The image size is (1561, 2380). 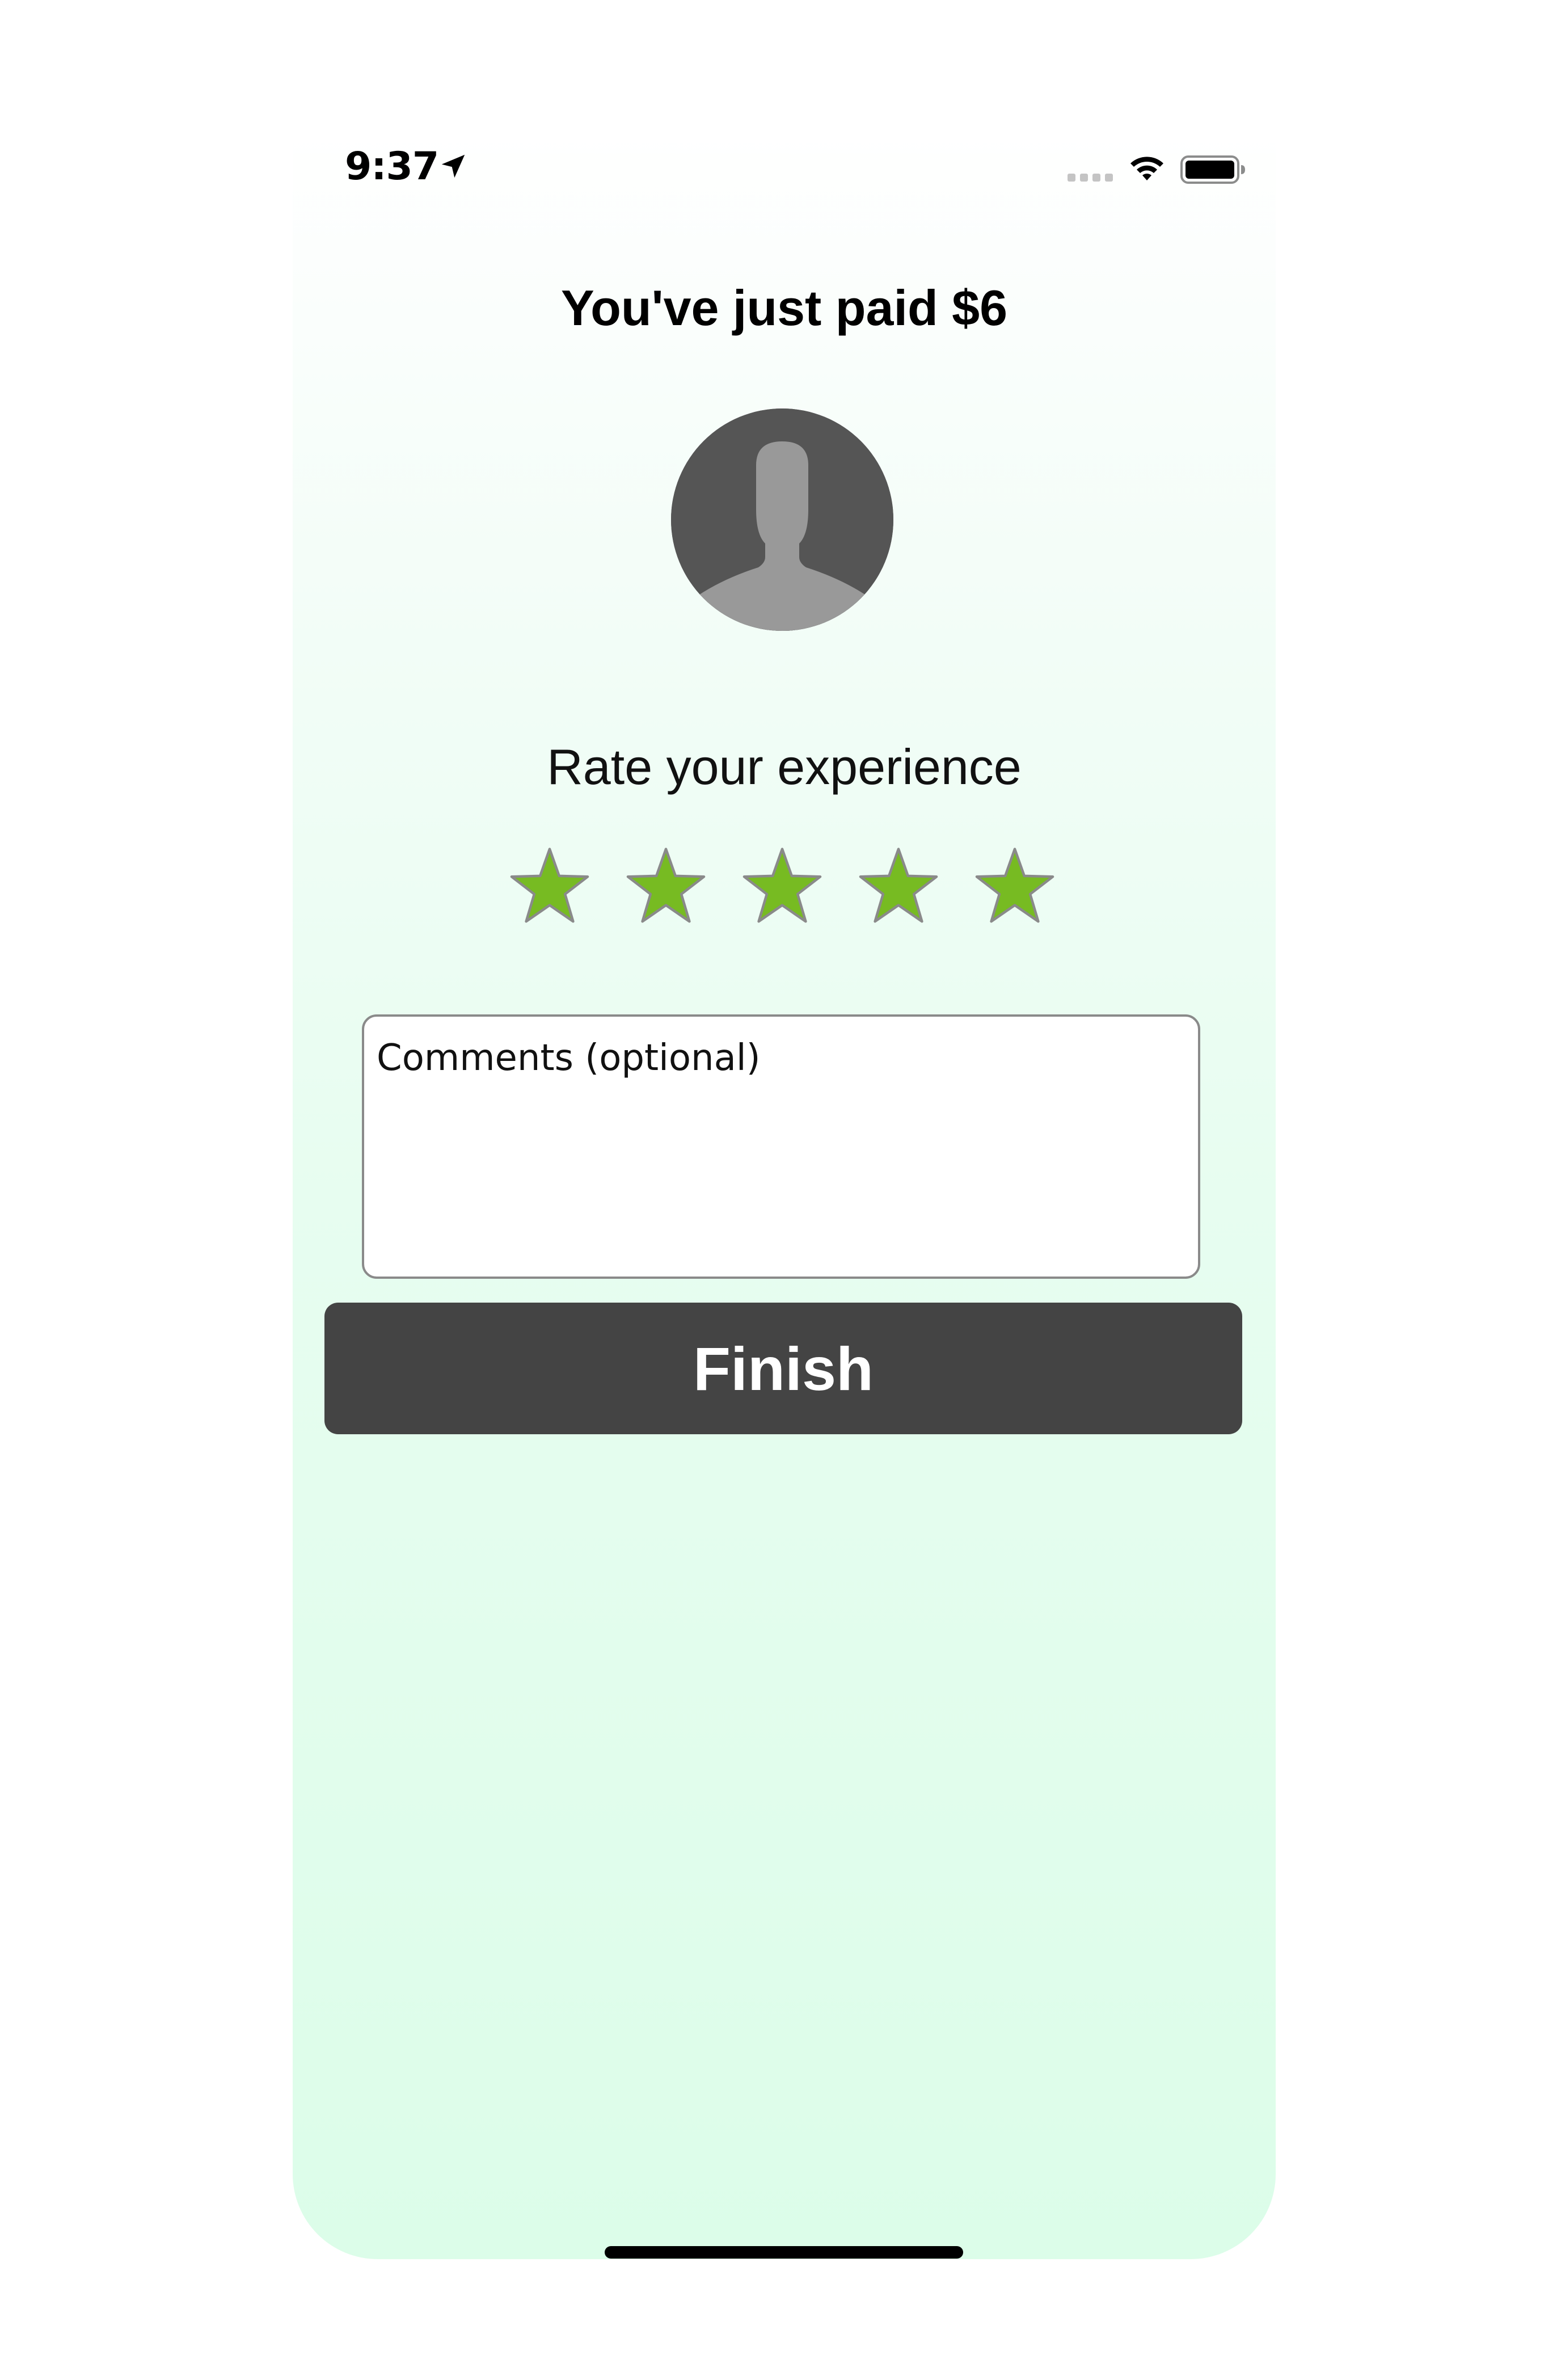 What do you see at coordinates (549, 889) in the screenshot?
I see `star-1-icon` at bounding box center [549, 889].